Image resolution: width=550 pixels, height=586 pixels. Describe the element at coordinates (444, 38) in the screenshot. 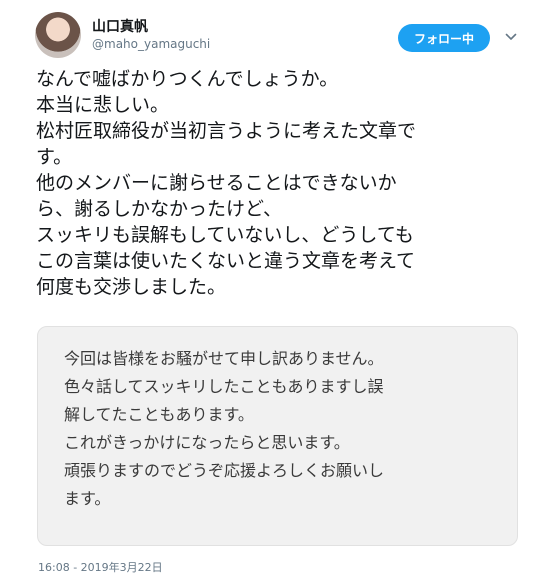

I see `following-button: フォロー中` at that location.